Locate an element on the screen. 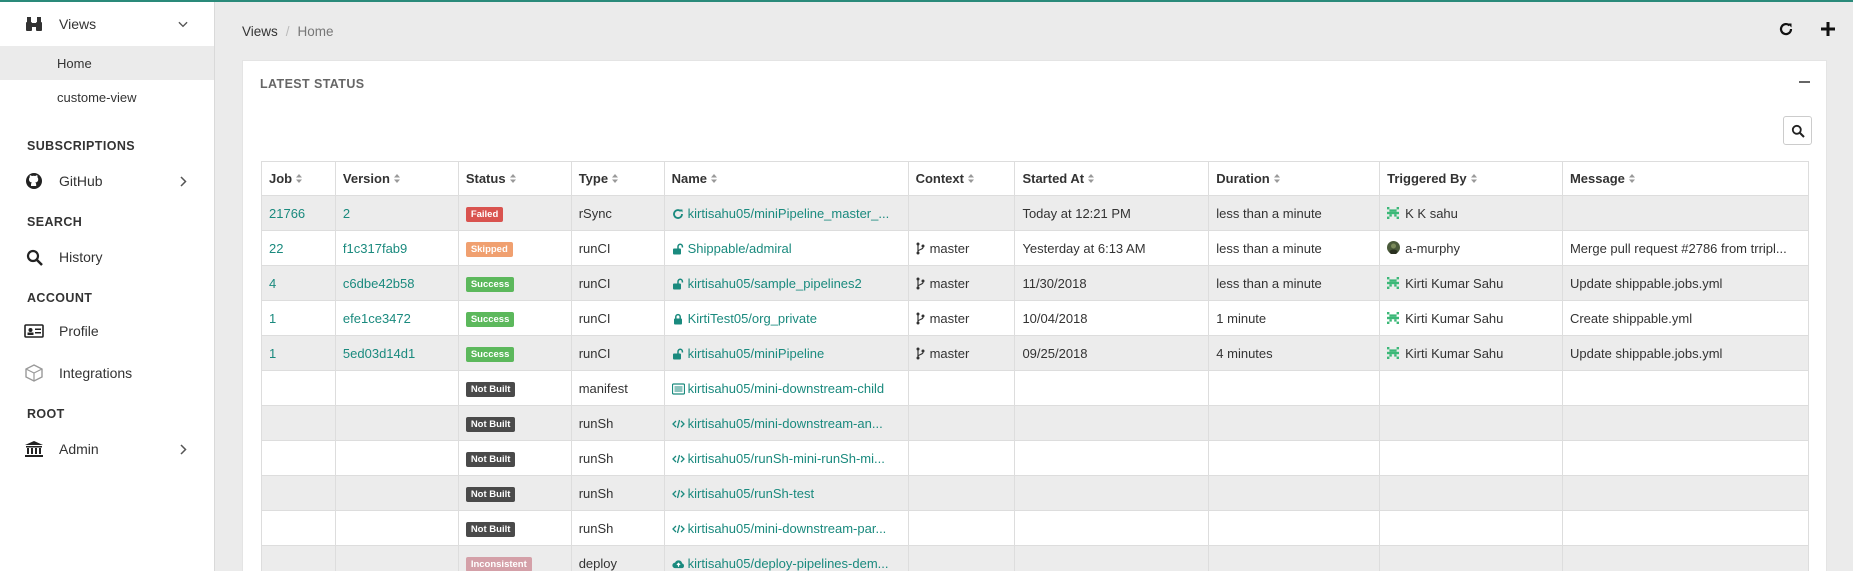 The height and width of the screenshot is (571, 1853). version-link: 2 is located at coordinates (346, 213).